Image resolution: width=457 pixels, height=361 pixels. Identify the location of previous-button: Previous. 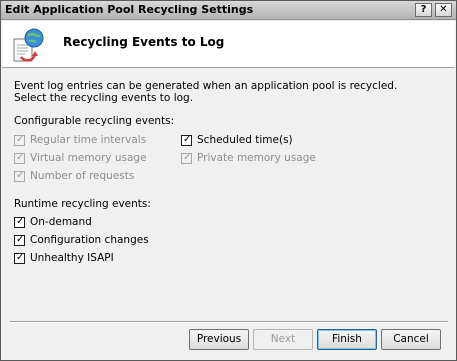
(219, 339).